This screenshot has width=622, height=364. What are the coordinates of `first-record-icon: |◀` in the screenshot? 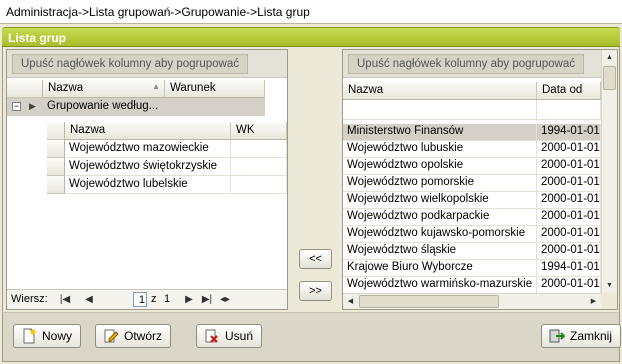 It's located at (65, 299).